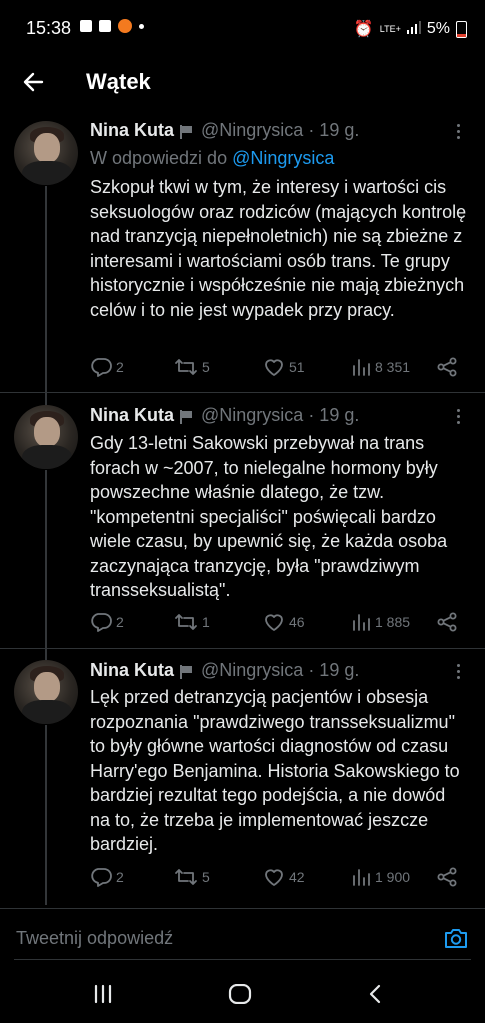  I want to click on recents-icon, so click(103, 996).